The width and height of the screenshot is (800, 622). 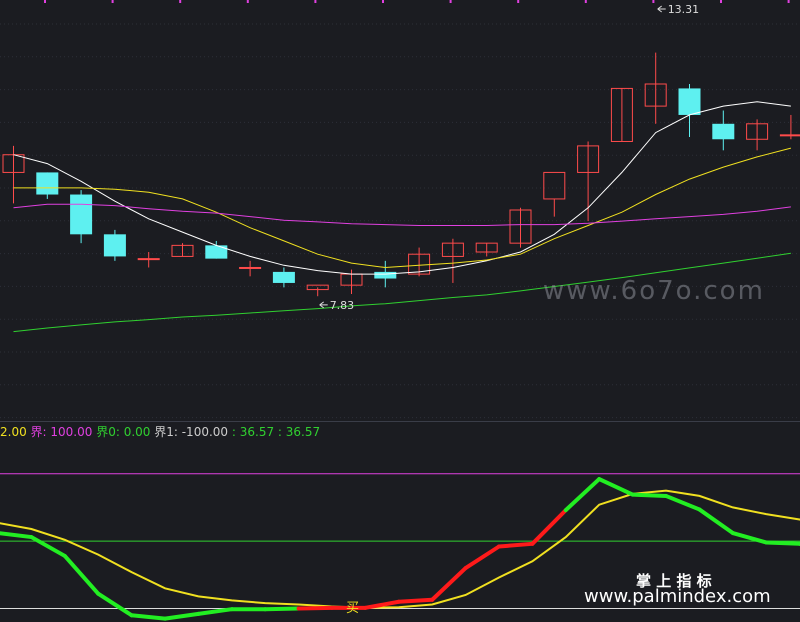 What do you see at coordinates (654, 291) in the screenshot?
I see `watermark-mid: www.6o7o.com` at bounding box center [654, 291].